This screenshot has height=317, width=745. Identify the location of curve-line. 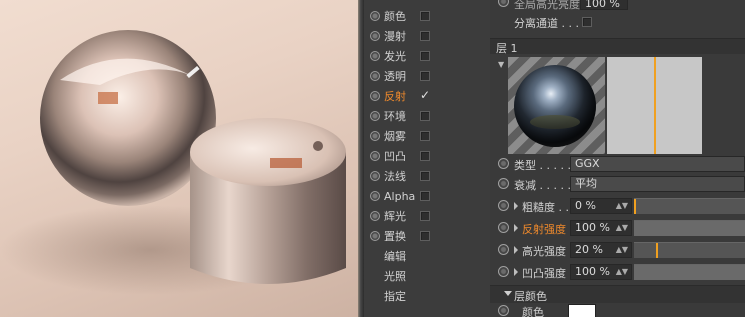
(655, 105).